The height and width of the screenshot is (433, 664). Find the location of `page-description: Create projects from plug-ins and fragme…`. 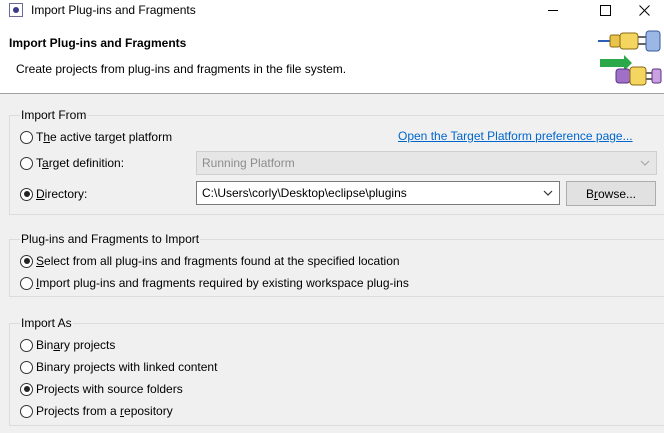

page-description: Create projects from plug-ins and fragme… is located at coordinates (181, 69).